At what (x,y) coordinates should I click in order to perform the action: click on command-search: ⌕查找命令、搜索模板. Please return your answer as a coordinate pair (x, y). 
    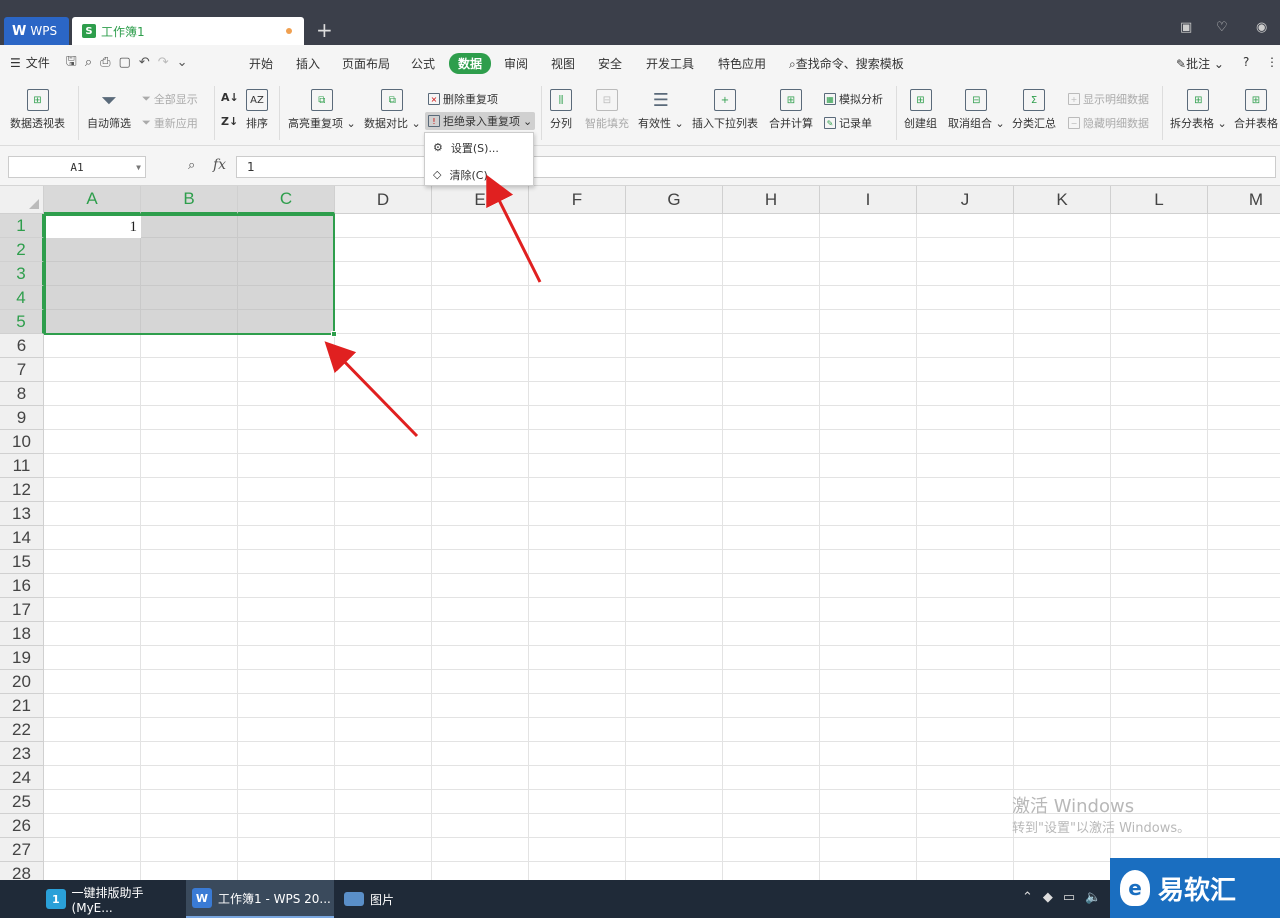
    Looking at the image, I should click on (846, 63).